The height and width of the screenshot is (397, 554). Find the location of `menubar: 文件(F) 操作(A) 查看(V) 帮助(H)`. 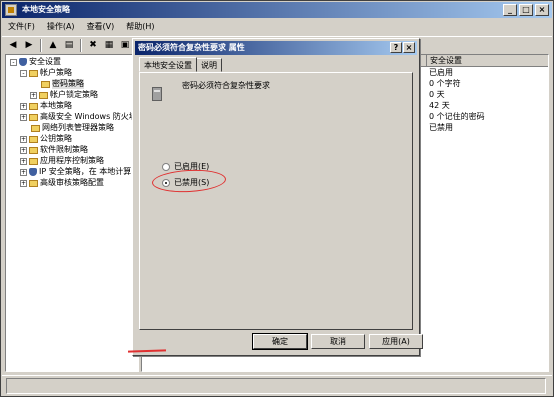

menubar: 文件(F) 操作(A) 查看(V) 帮助(H) is located at coordinates (277, 27).